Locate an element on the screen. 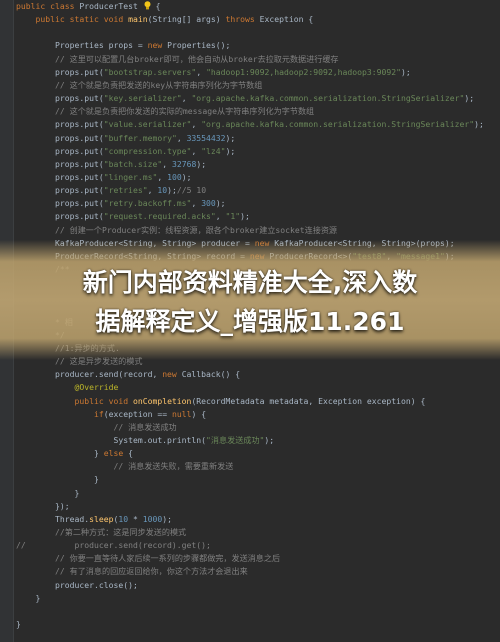 The image size is (500, 642). code-token: 100 is located at coordinates (174, 176).